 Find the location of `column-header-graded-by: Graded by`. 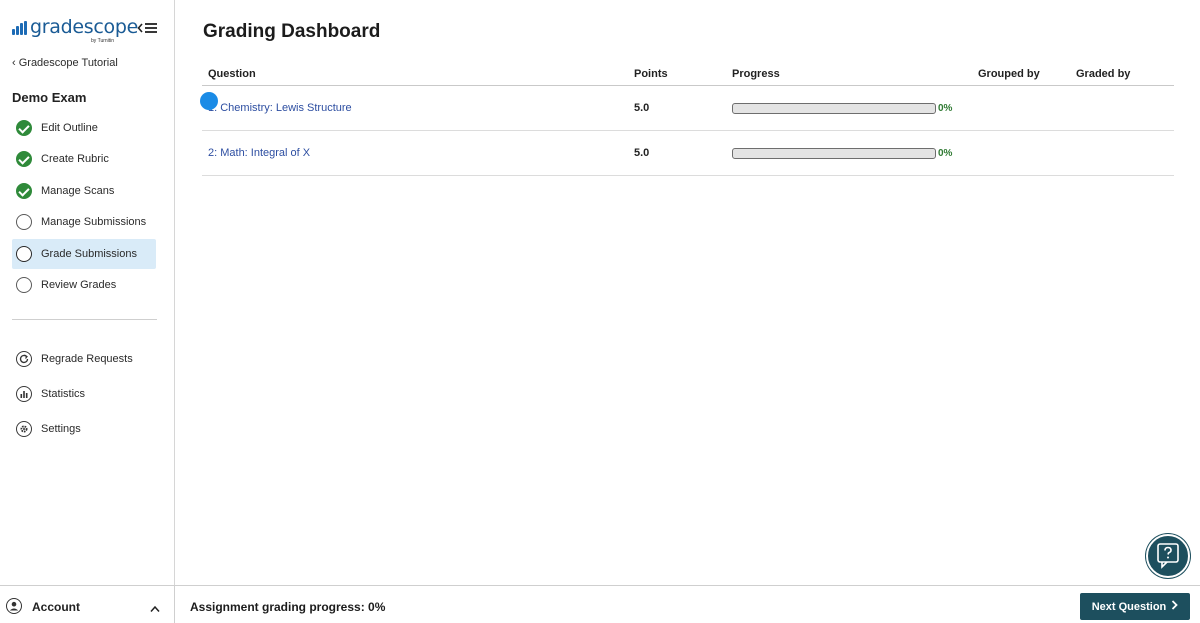

column-header-graded-by: Graded by is located at coordinates (1103, 74).